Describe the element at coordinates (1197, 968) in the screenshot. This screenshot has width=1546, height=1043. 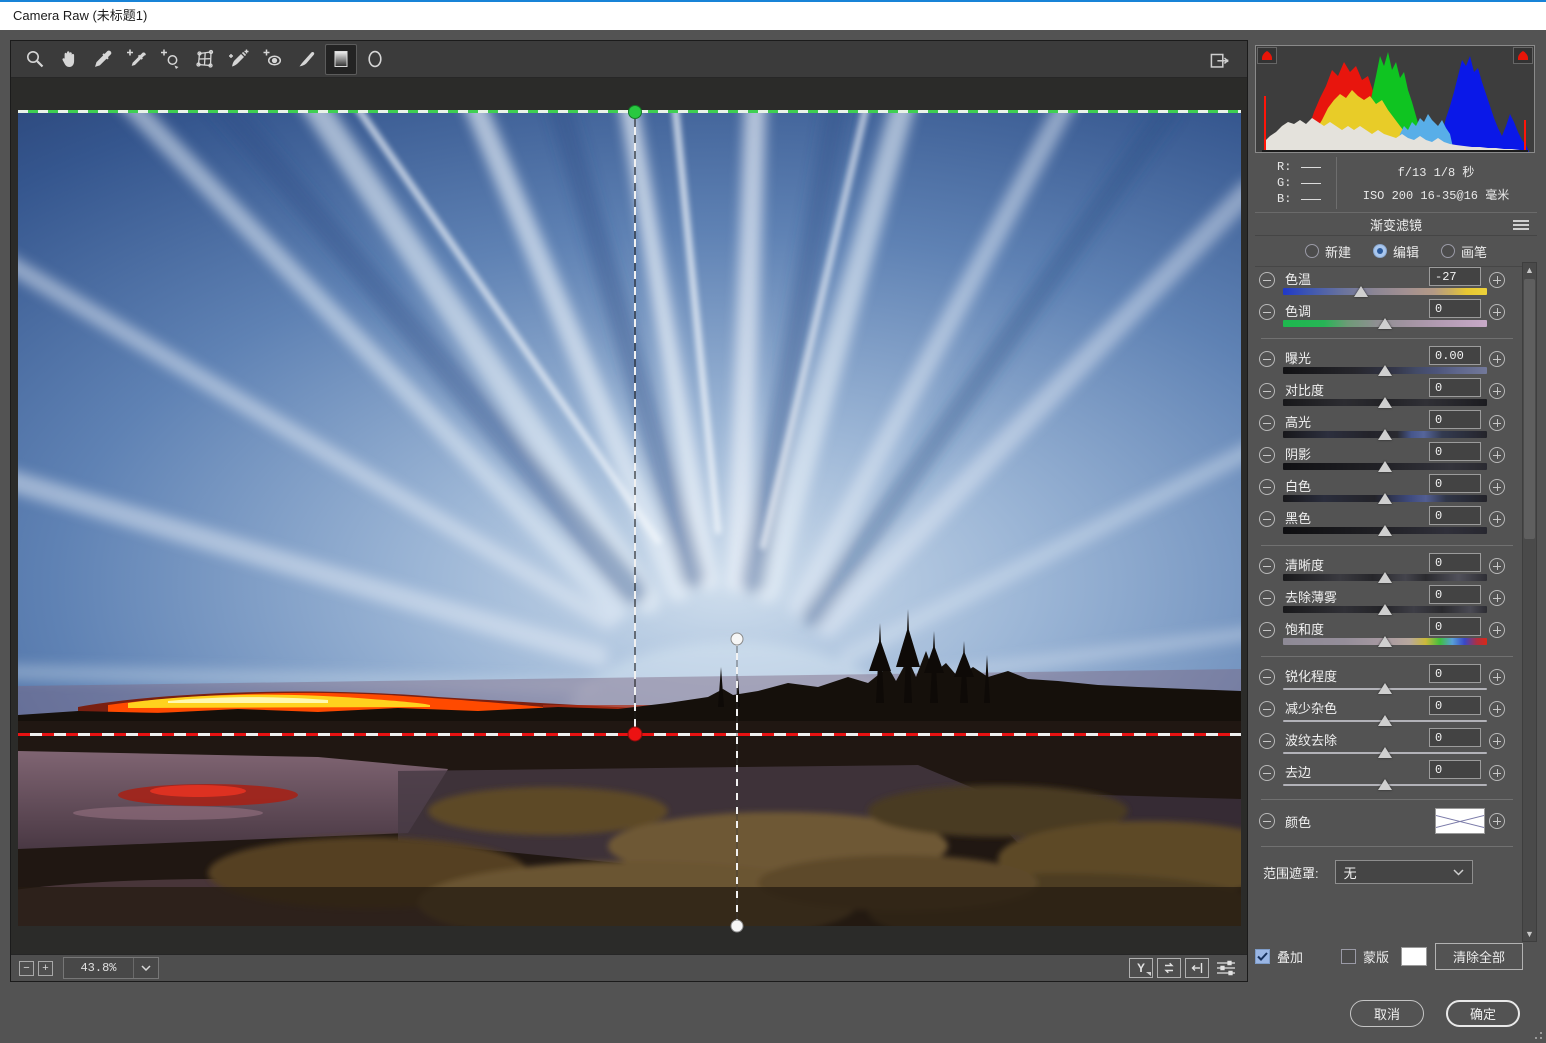
I see `copy-settings-button` at that location.